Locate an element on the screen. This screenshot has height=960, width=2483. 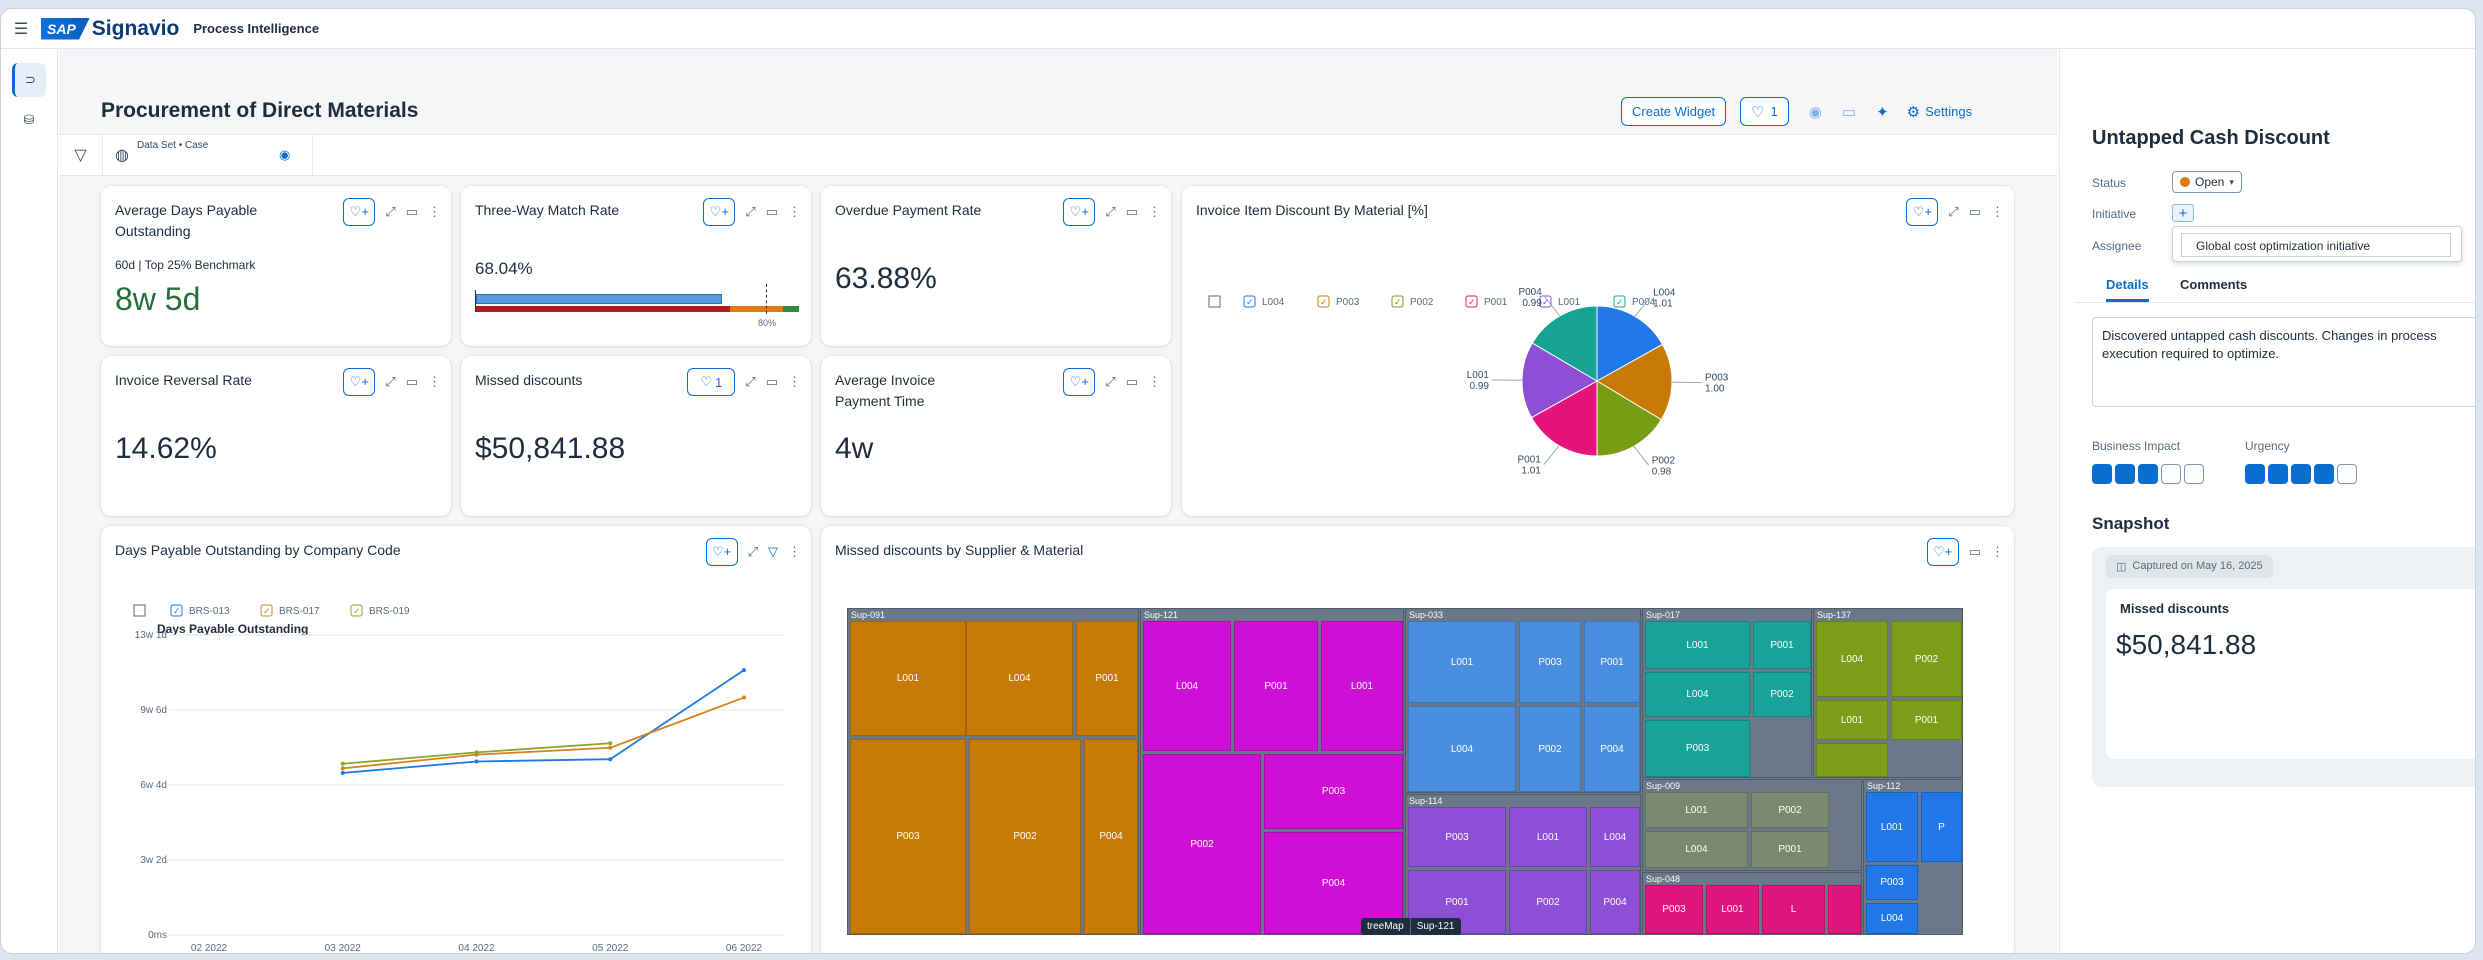
treemap-supplier-Sup-137: Sup-137 L004 P002 L001 P001 is located at coordinates (1888, 693).